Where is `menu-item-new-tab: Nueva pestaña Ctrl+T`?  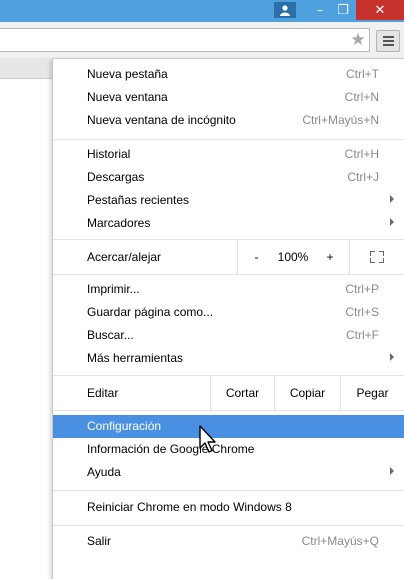 menu-item-new-tab: Nueva pestaña Ctrl+T is located at coordinates (228, 74).